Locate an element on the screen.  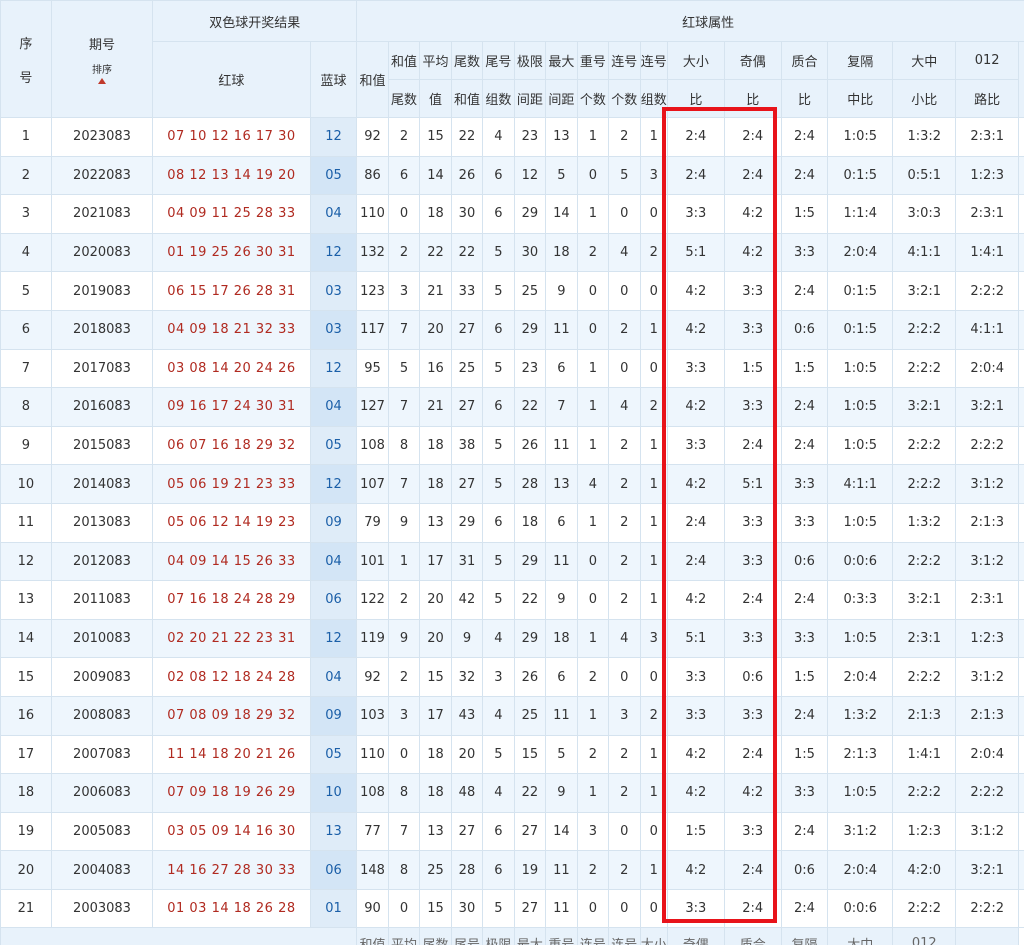
row-odd-even: 5:1 is located at coordinates (752, 484).